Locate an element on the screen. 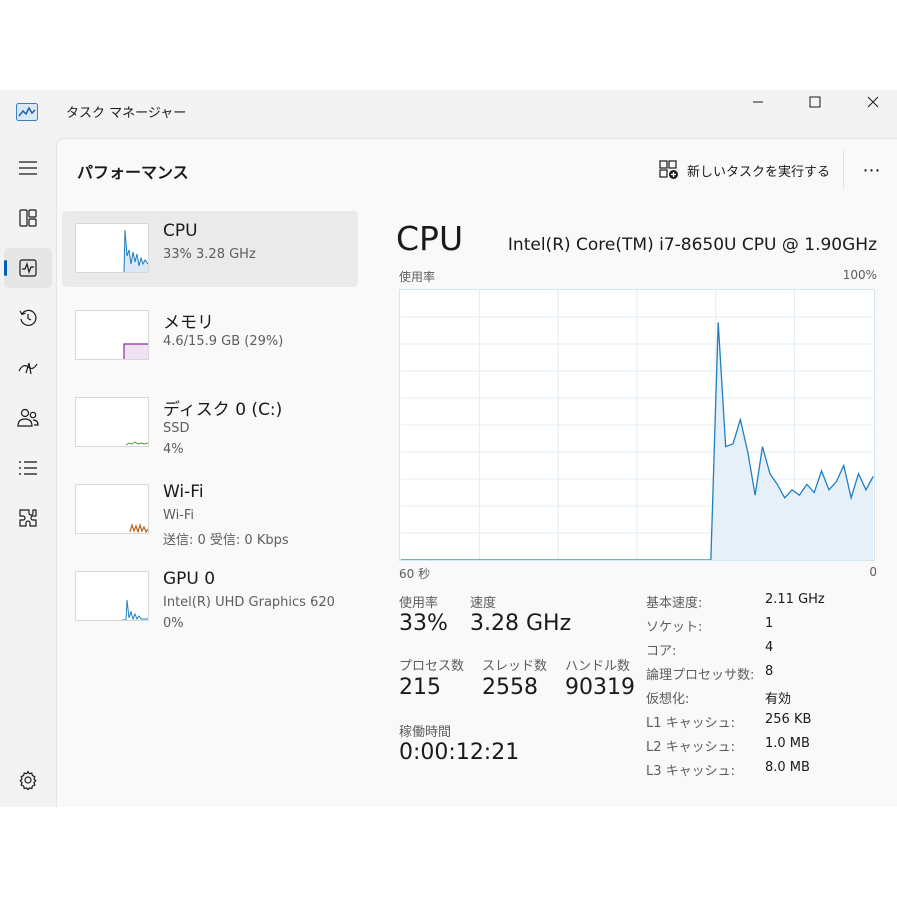 This screenshot has height=897, width=897. hamburger-icon is located at coordinates (28, 168).